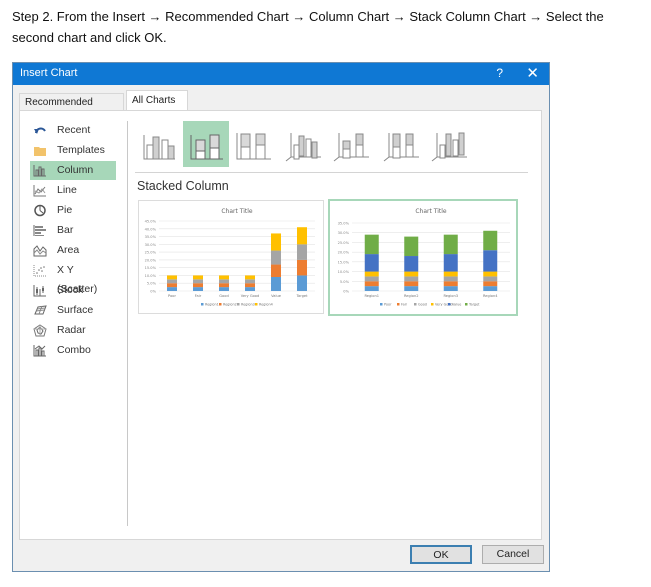 The width and height of the screenshot is (651, 587). I want to click on legend-label: Poor, so click(388, 305).